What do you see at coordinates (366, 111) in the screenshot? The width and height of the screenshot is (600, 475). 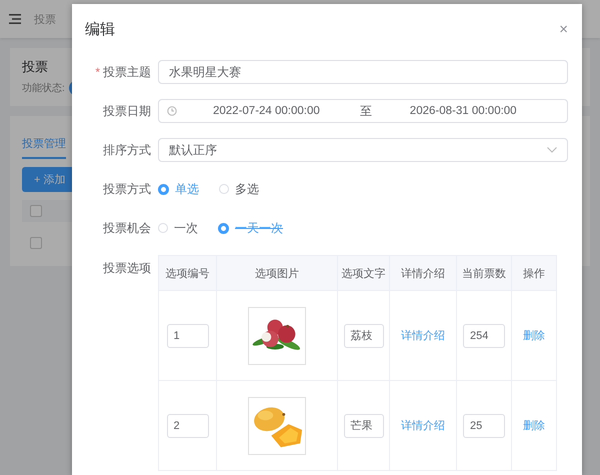 I see `range-separator: 至` at bounding box center [366, 111].